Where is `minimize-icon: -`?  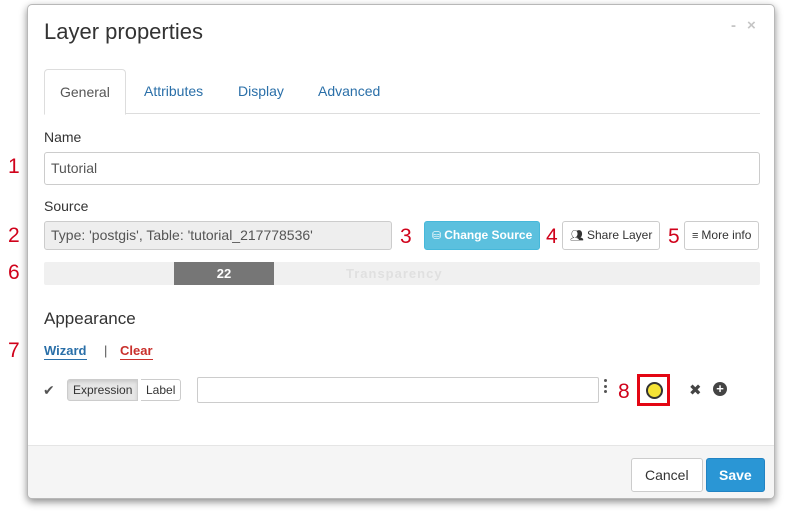 minimize-icon: - is located at coordinates (733, 25).